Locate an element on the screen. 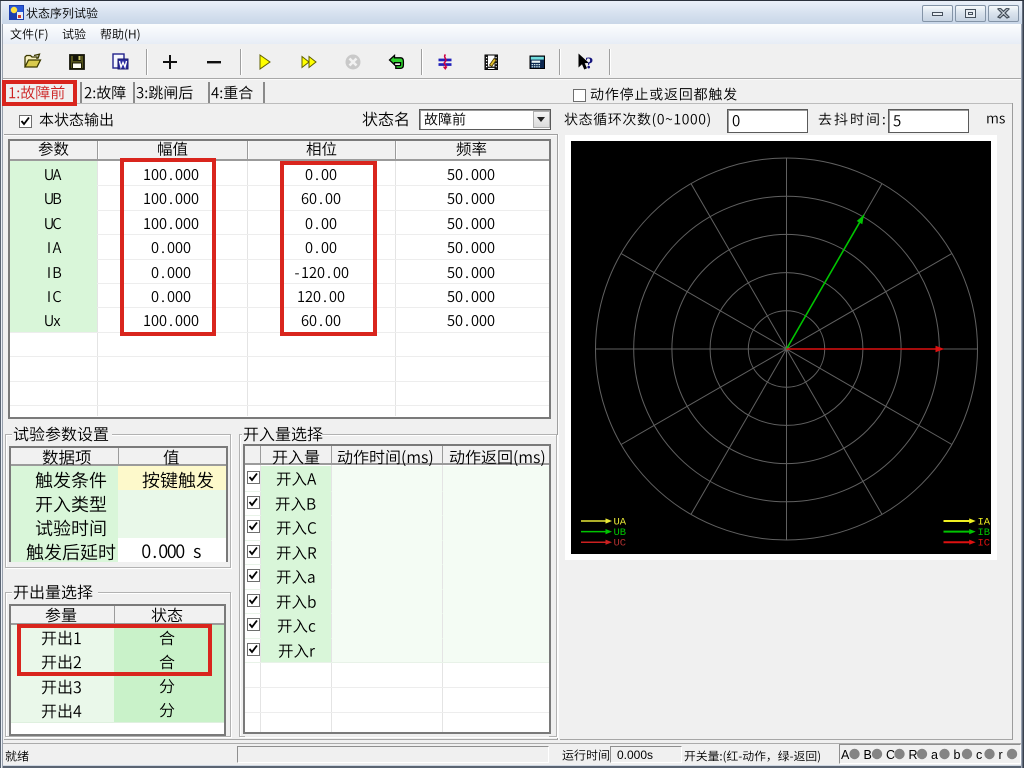  svg-text: B is located at coordinates (868, 755).